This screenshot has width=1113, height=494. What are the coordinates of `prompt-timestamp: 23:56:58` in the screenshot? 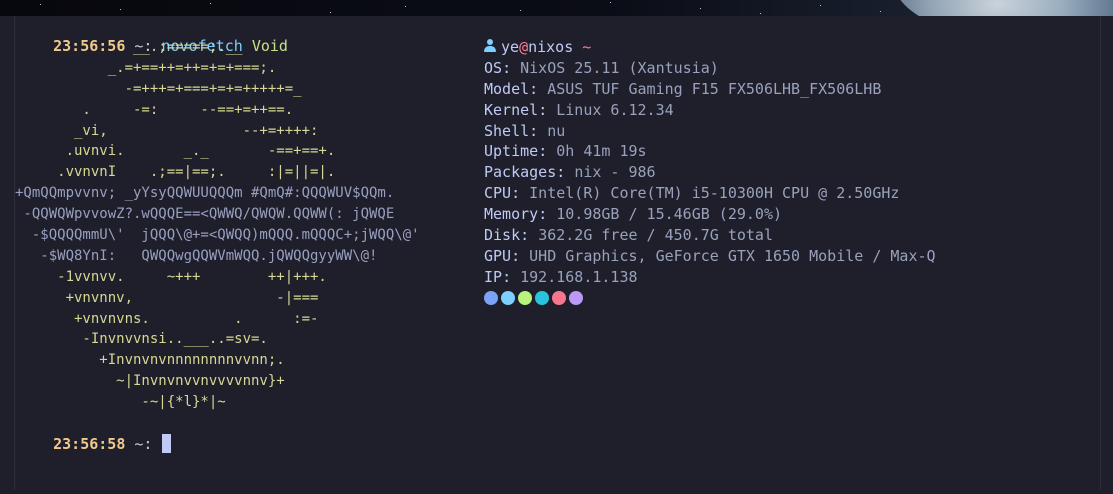 It's located at (89, 444).